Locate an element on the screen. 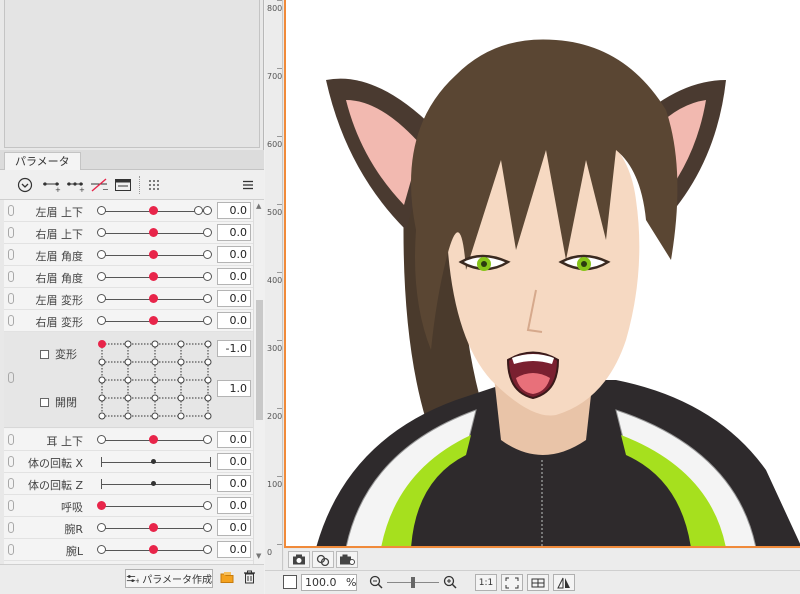 The image size is (800, 594). collapse-button is located at coordinates (25, 185).